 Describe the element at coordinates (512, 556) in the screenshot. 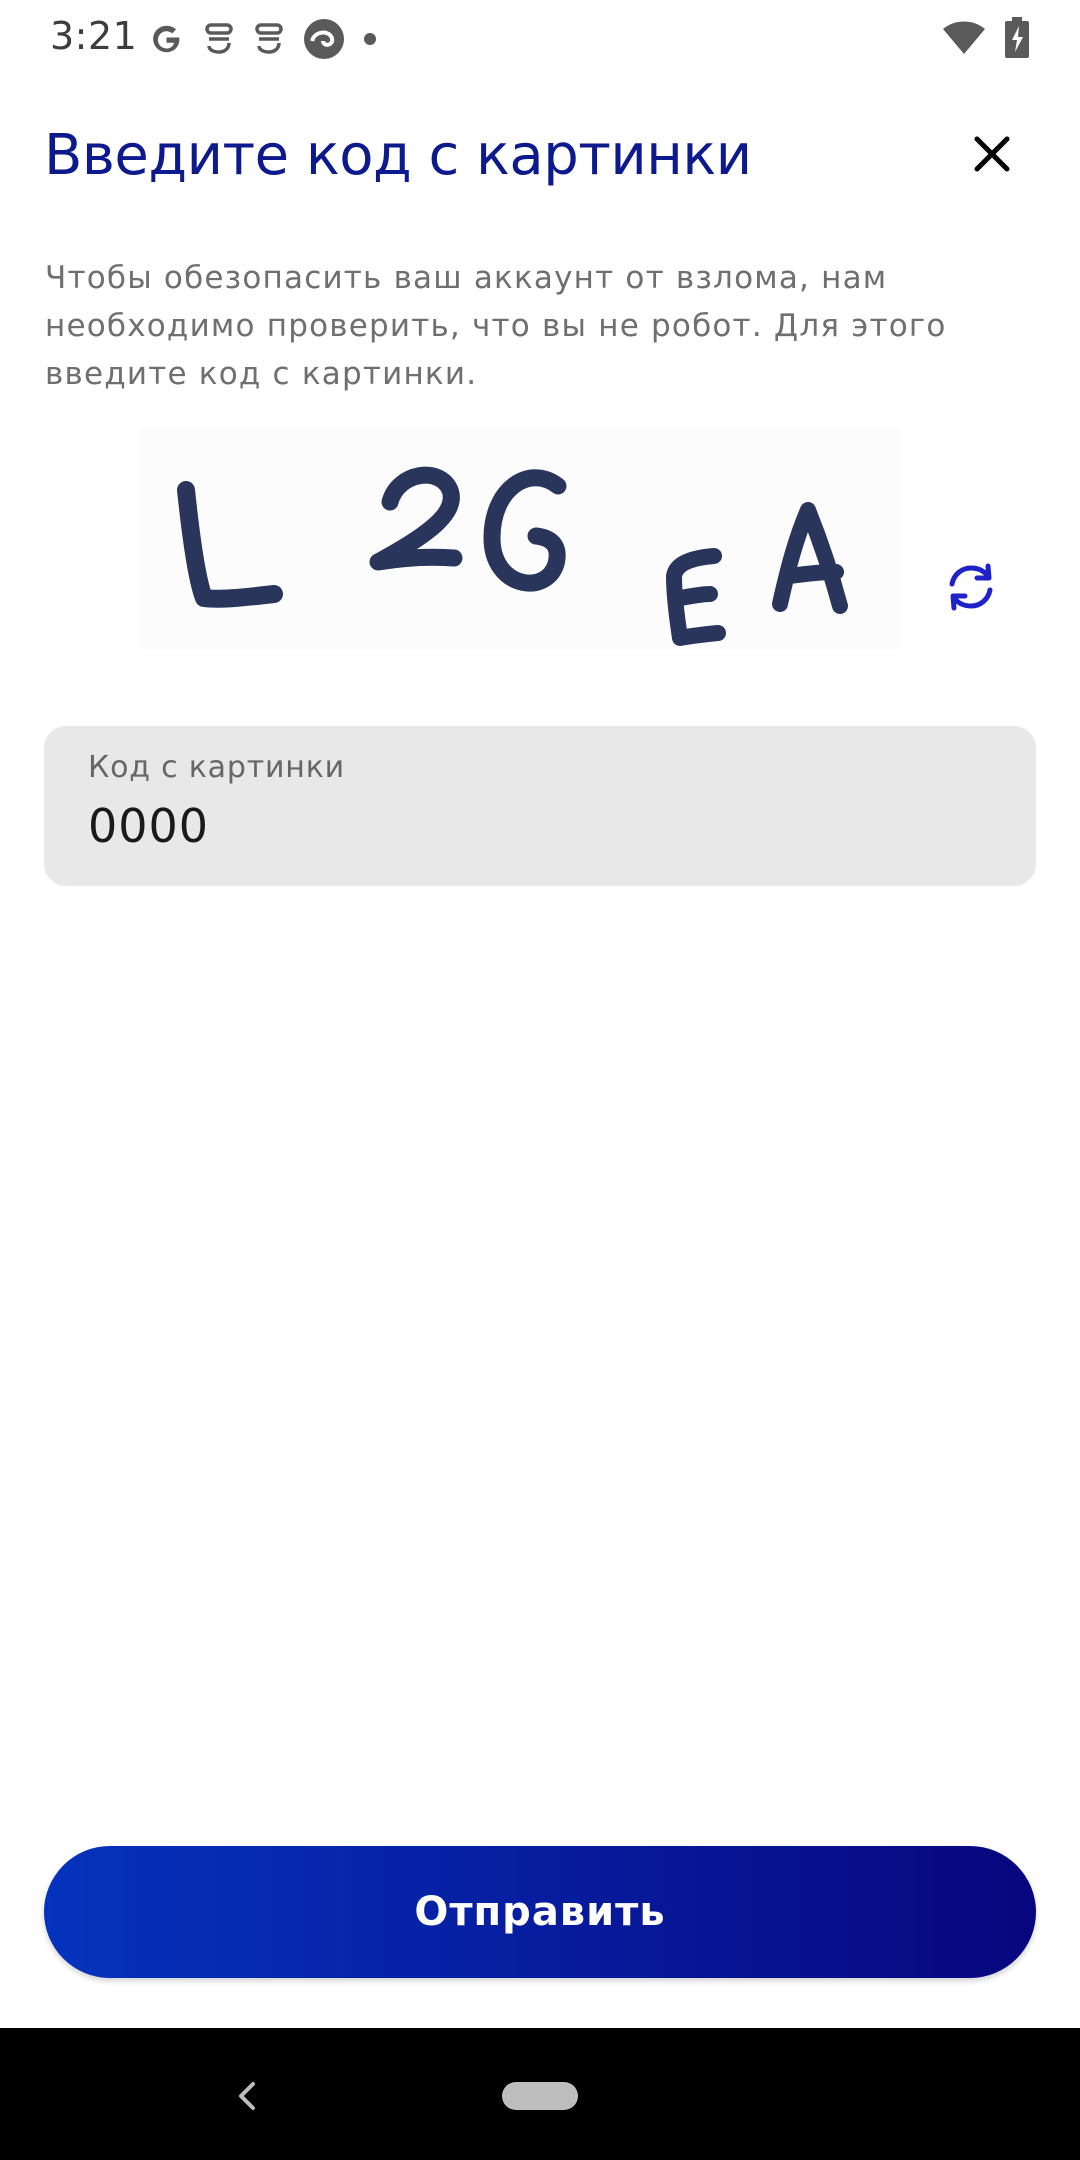

I see `captcha-picture` at that location.